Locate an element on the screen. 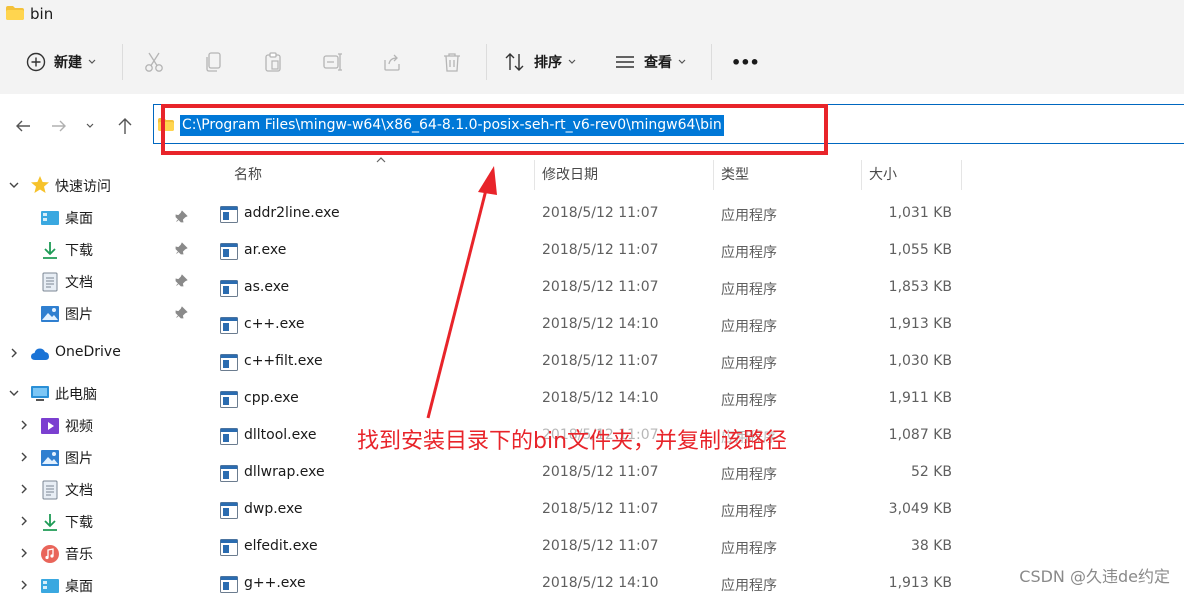  paste-button is located at coordinates (273, 62).